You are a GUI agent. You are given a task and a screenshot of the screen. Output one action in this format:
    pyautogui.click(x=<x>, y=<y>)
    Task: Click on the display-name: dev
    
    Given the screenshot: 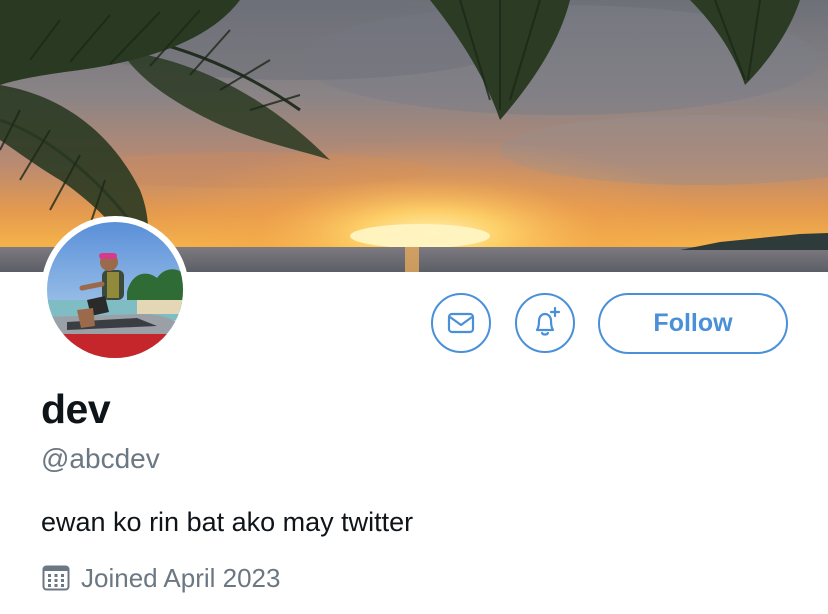 What is the action you would take?
    pyautogui.click(x=76, y=409)
    